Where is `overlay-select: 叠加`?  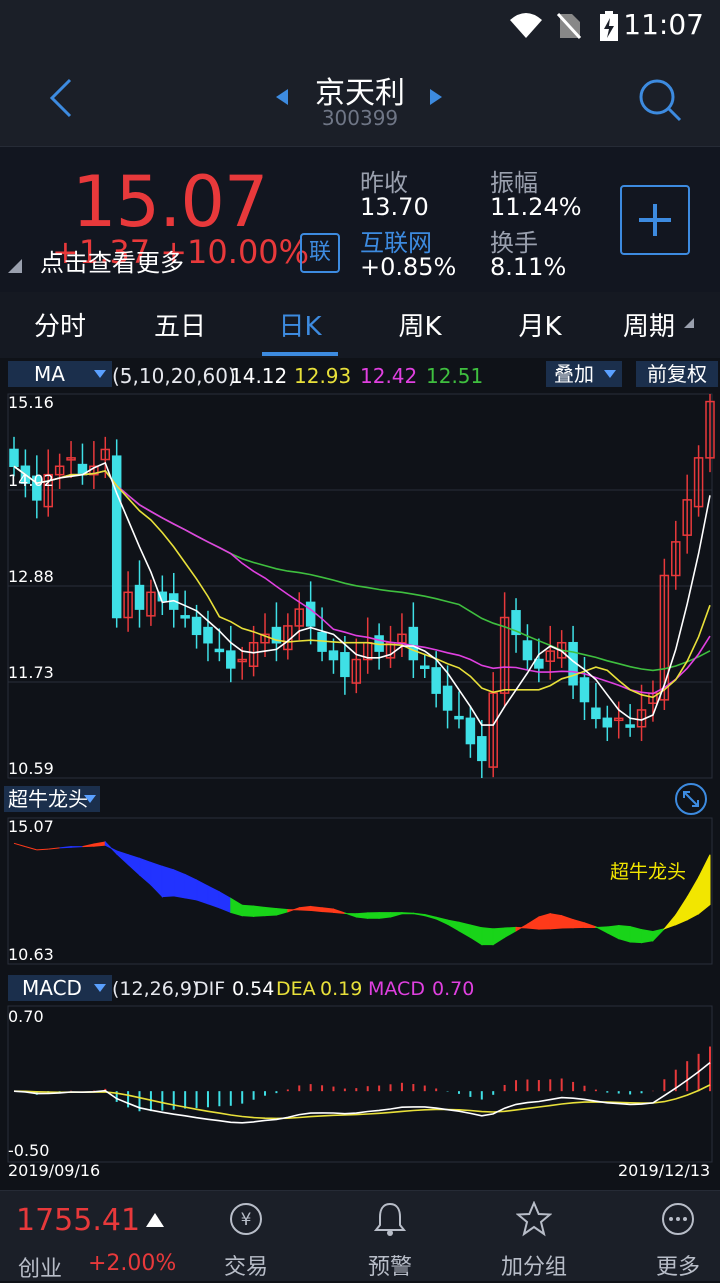
overlay-select: 叠加 is located at coordinates (584, 374).